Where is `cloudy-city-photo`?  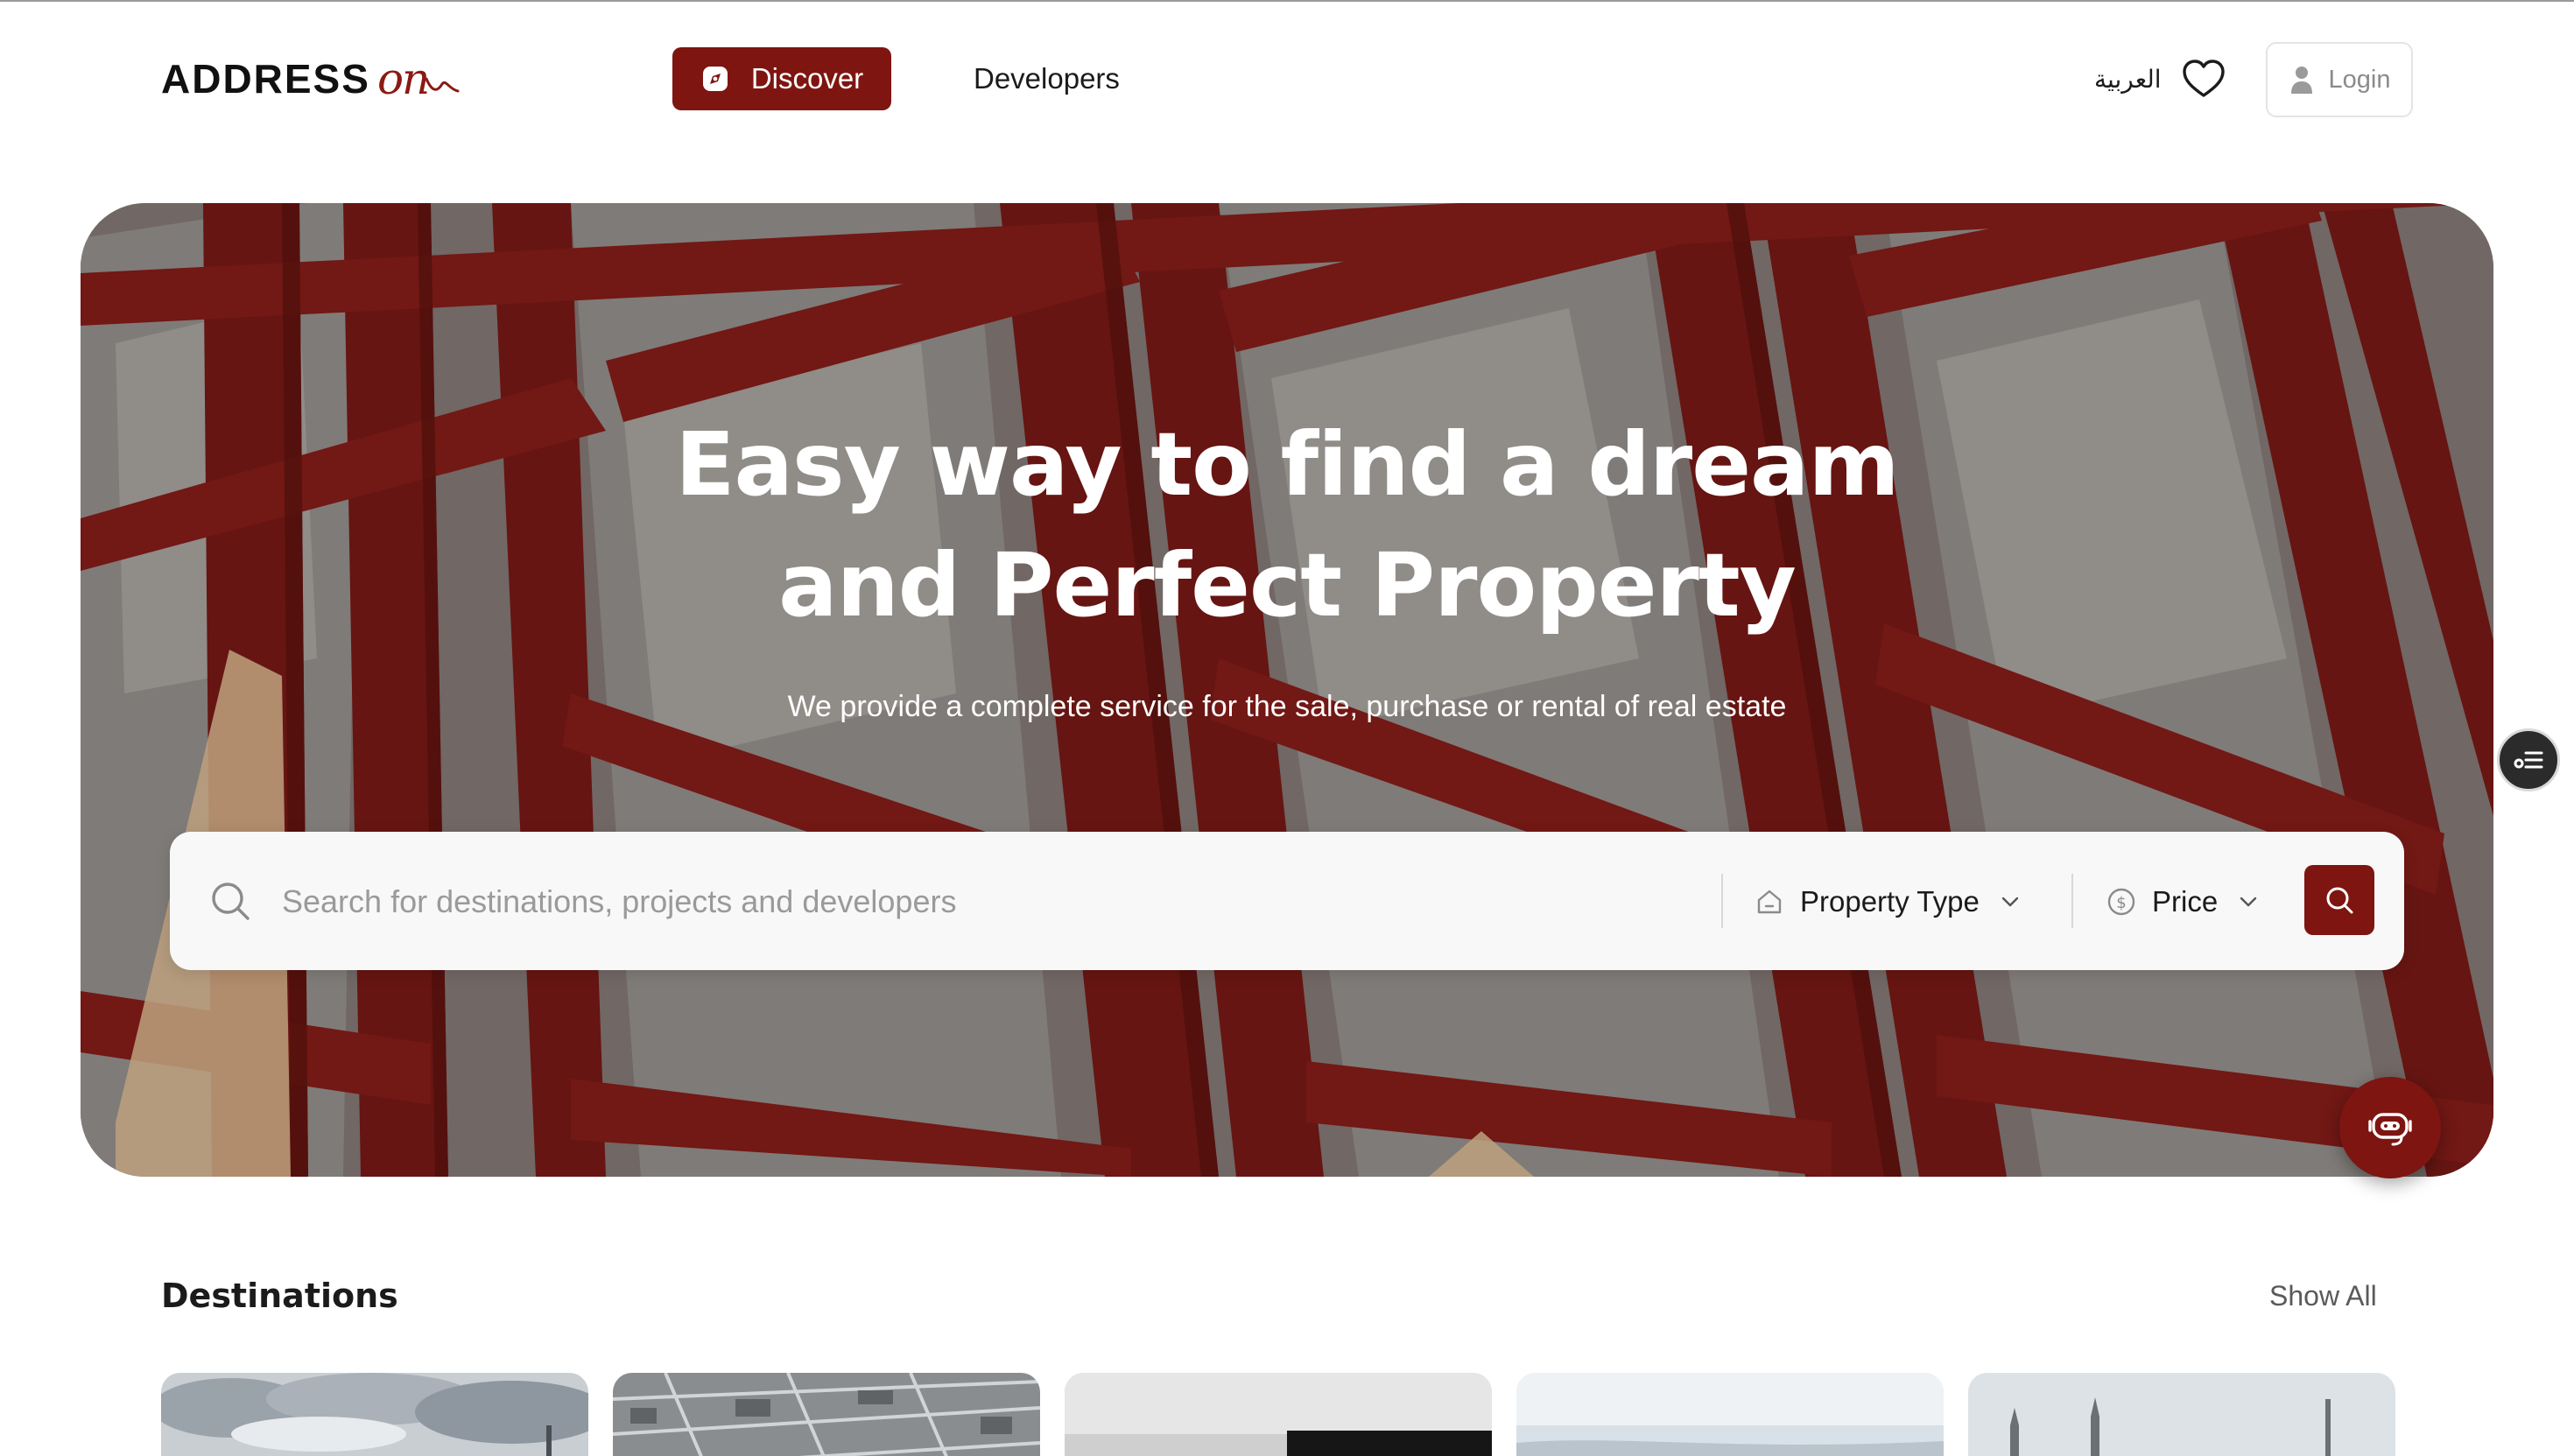
cloudy-city-photo is located at coordinates (374, 1414).